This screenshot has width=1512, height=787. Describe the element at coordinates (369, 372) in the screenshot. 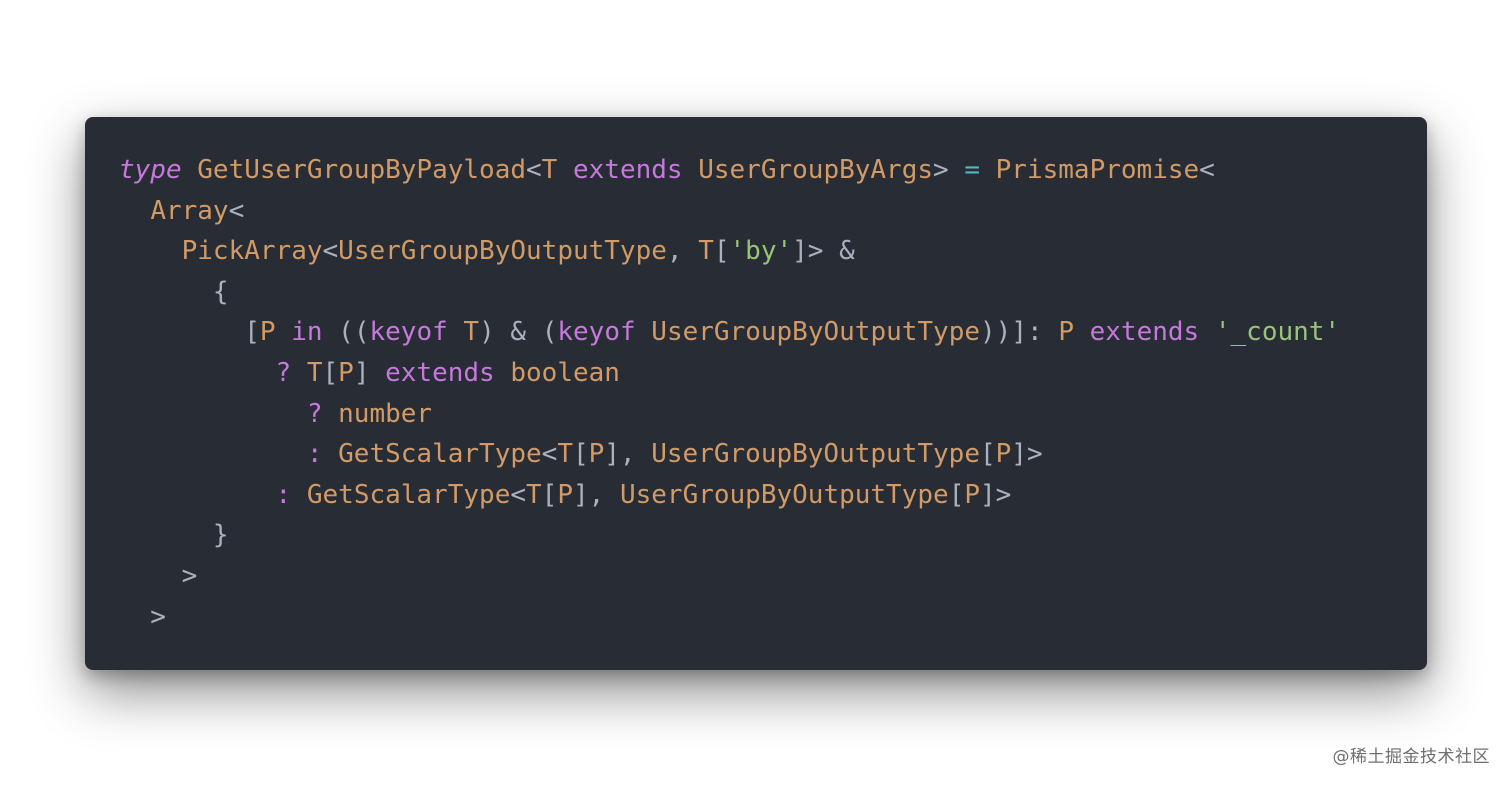

I see `code-token: ]` at that location.